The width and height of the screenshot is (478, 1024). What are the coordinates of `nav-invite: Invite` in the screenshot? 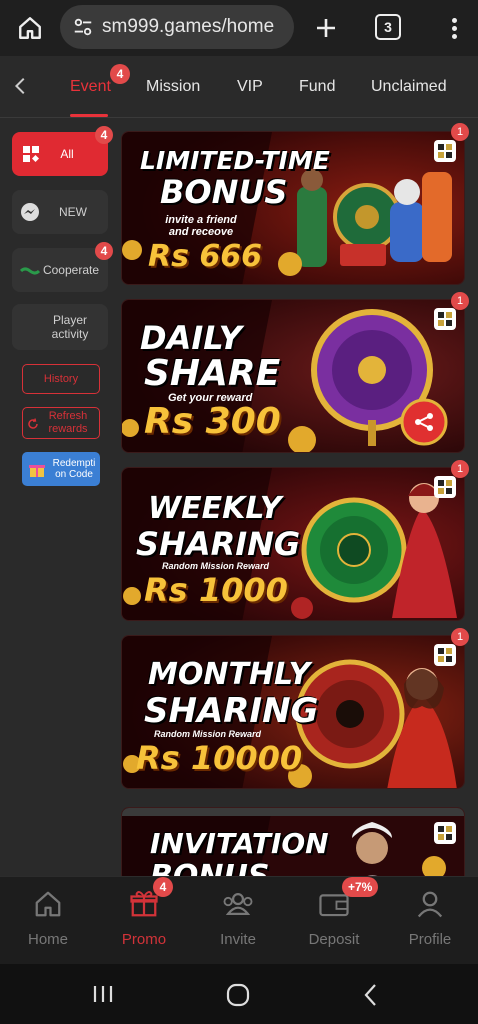 It's located at (238, 917).